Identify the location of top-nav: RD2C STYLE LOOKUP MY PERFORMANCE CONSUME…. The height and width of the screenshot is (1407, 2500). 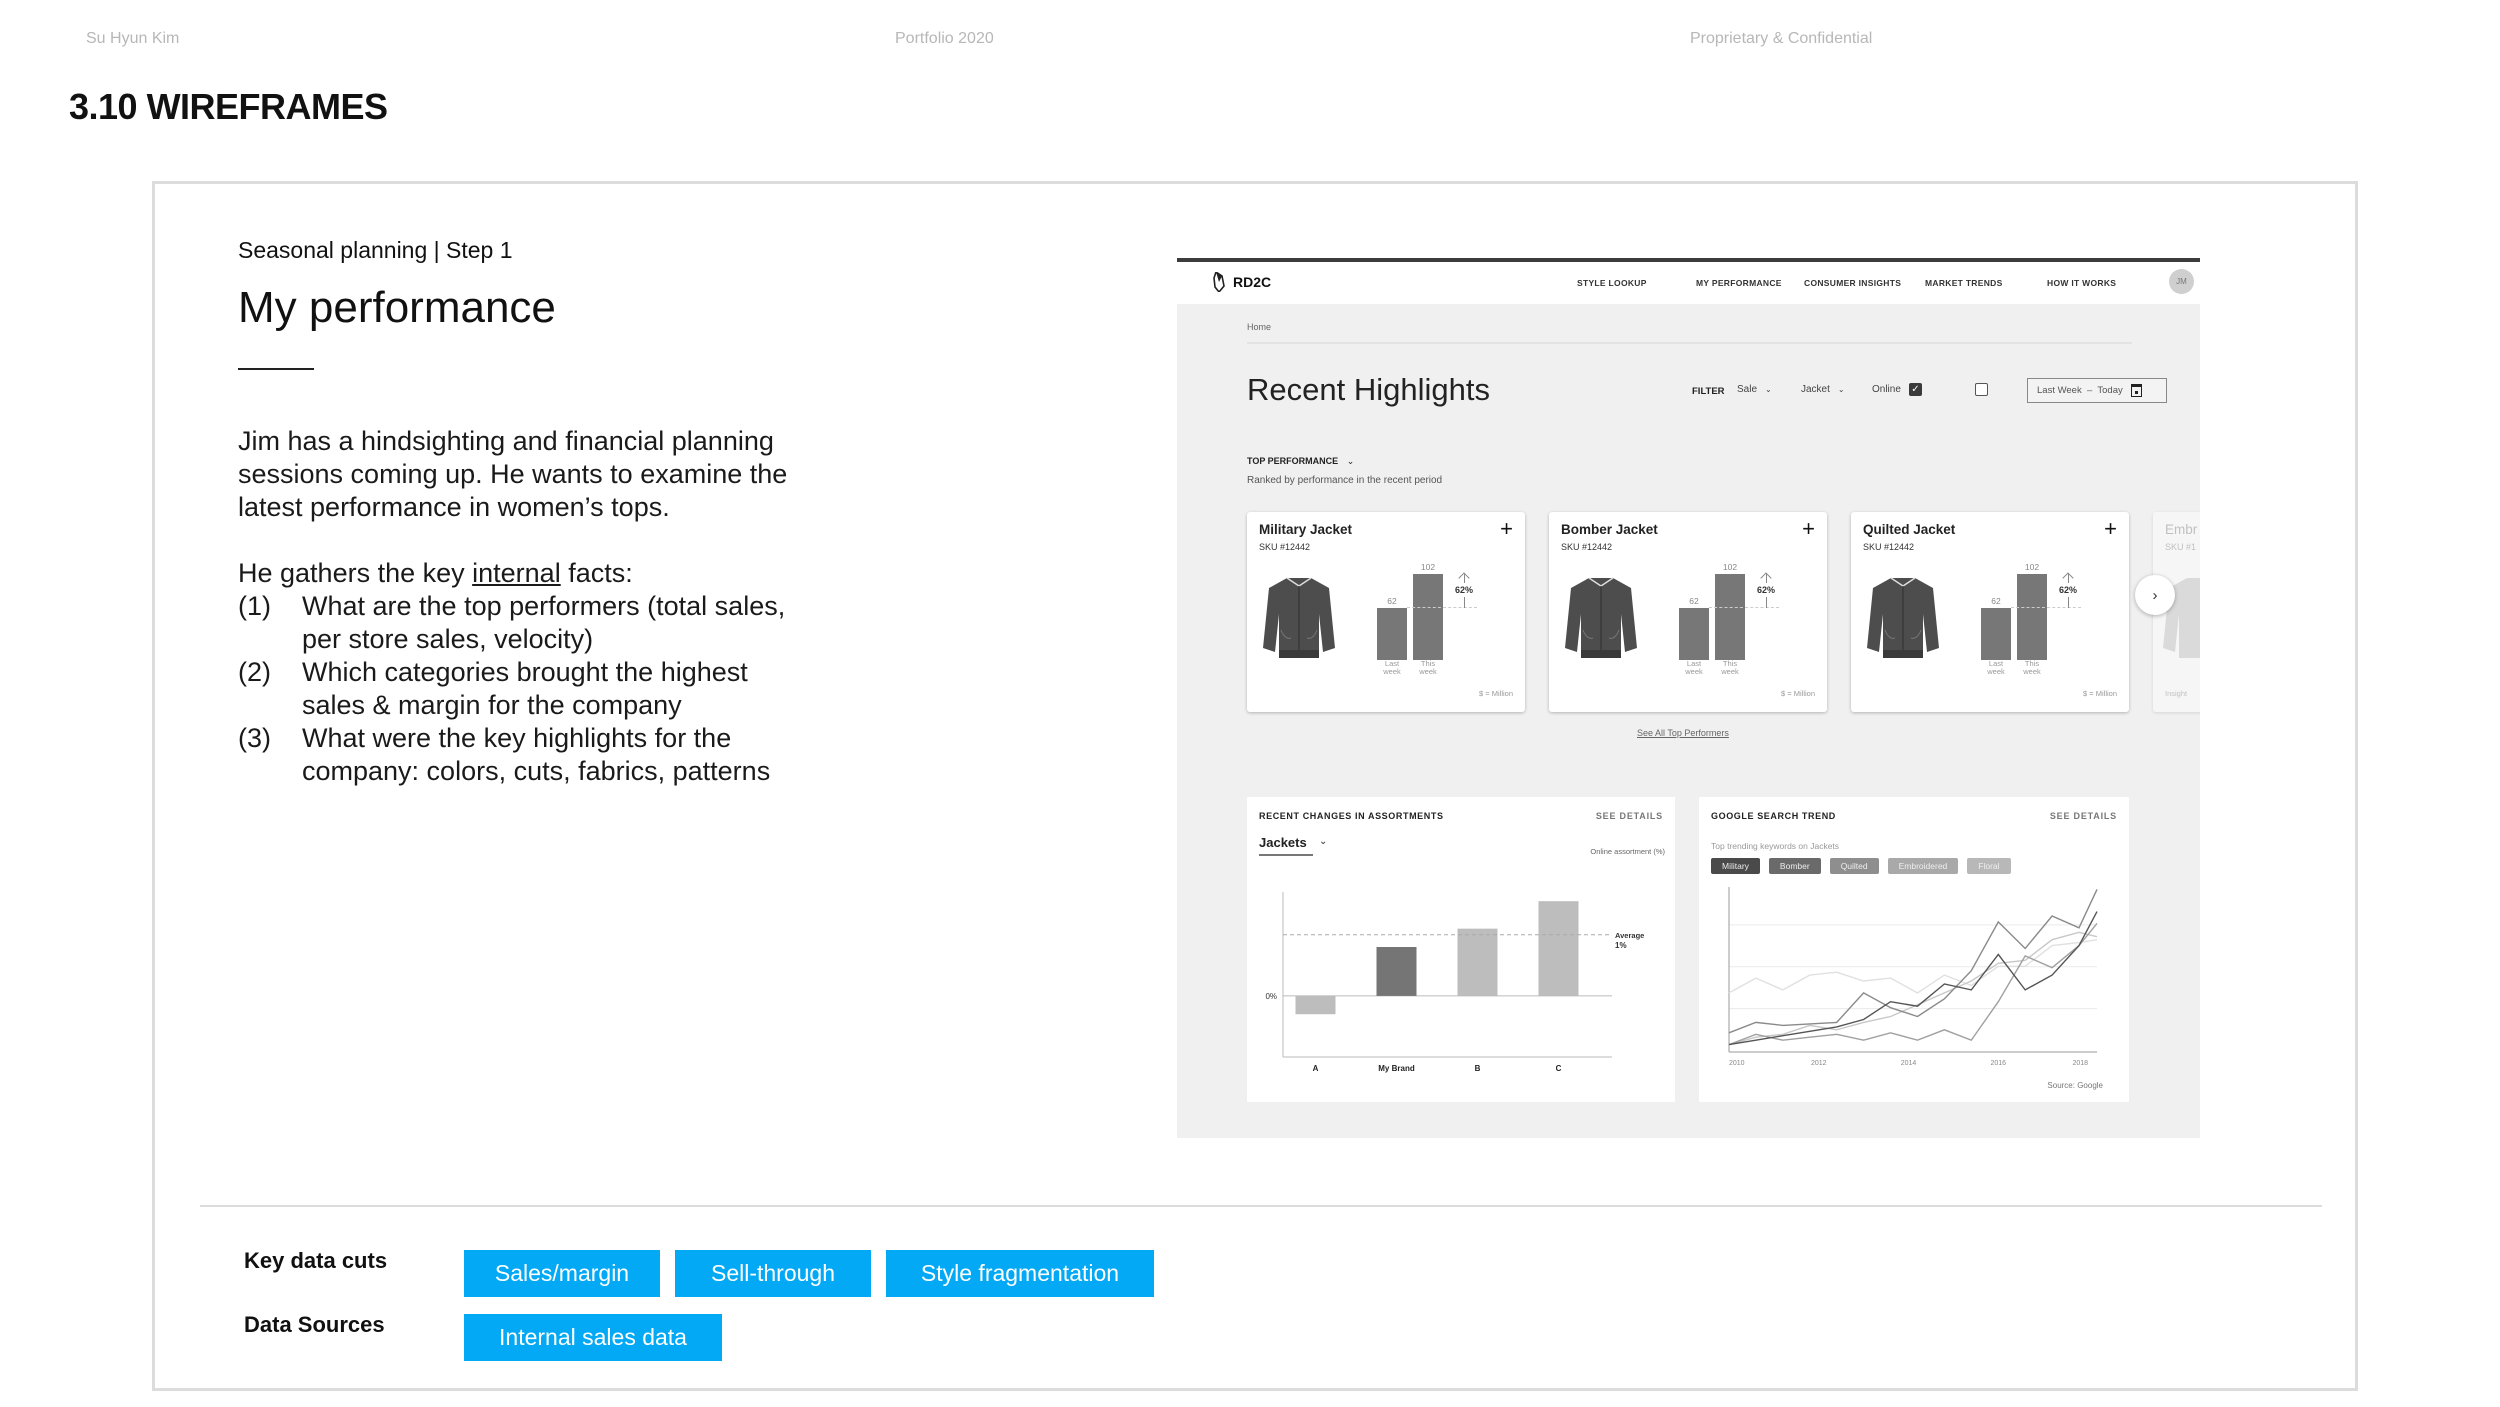
(1688, 283).